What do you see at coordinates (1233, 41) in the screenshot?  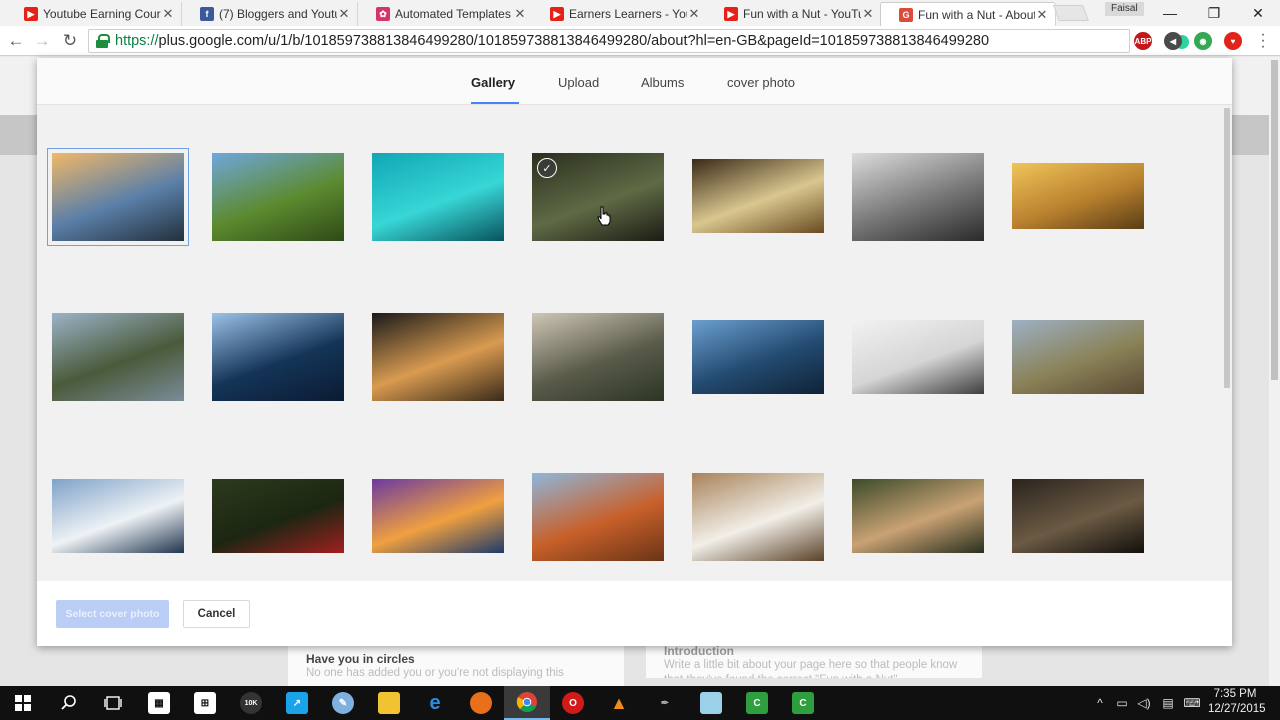 I see `extension-icon: ♥` at bounding box center [1233, 41].